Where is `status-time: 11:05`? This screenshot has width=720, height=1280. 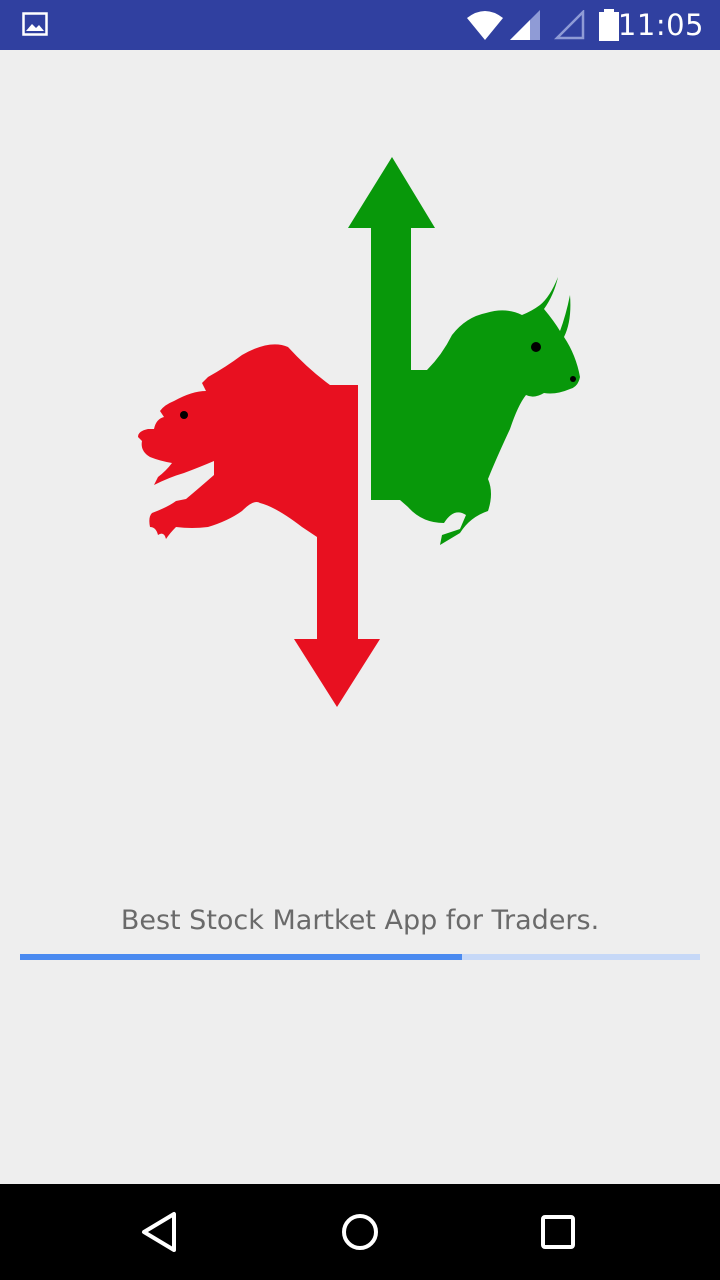 status-time: 11:05 is located at coordinates (660, 25).